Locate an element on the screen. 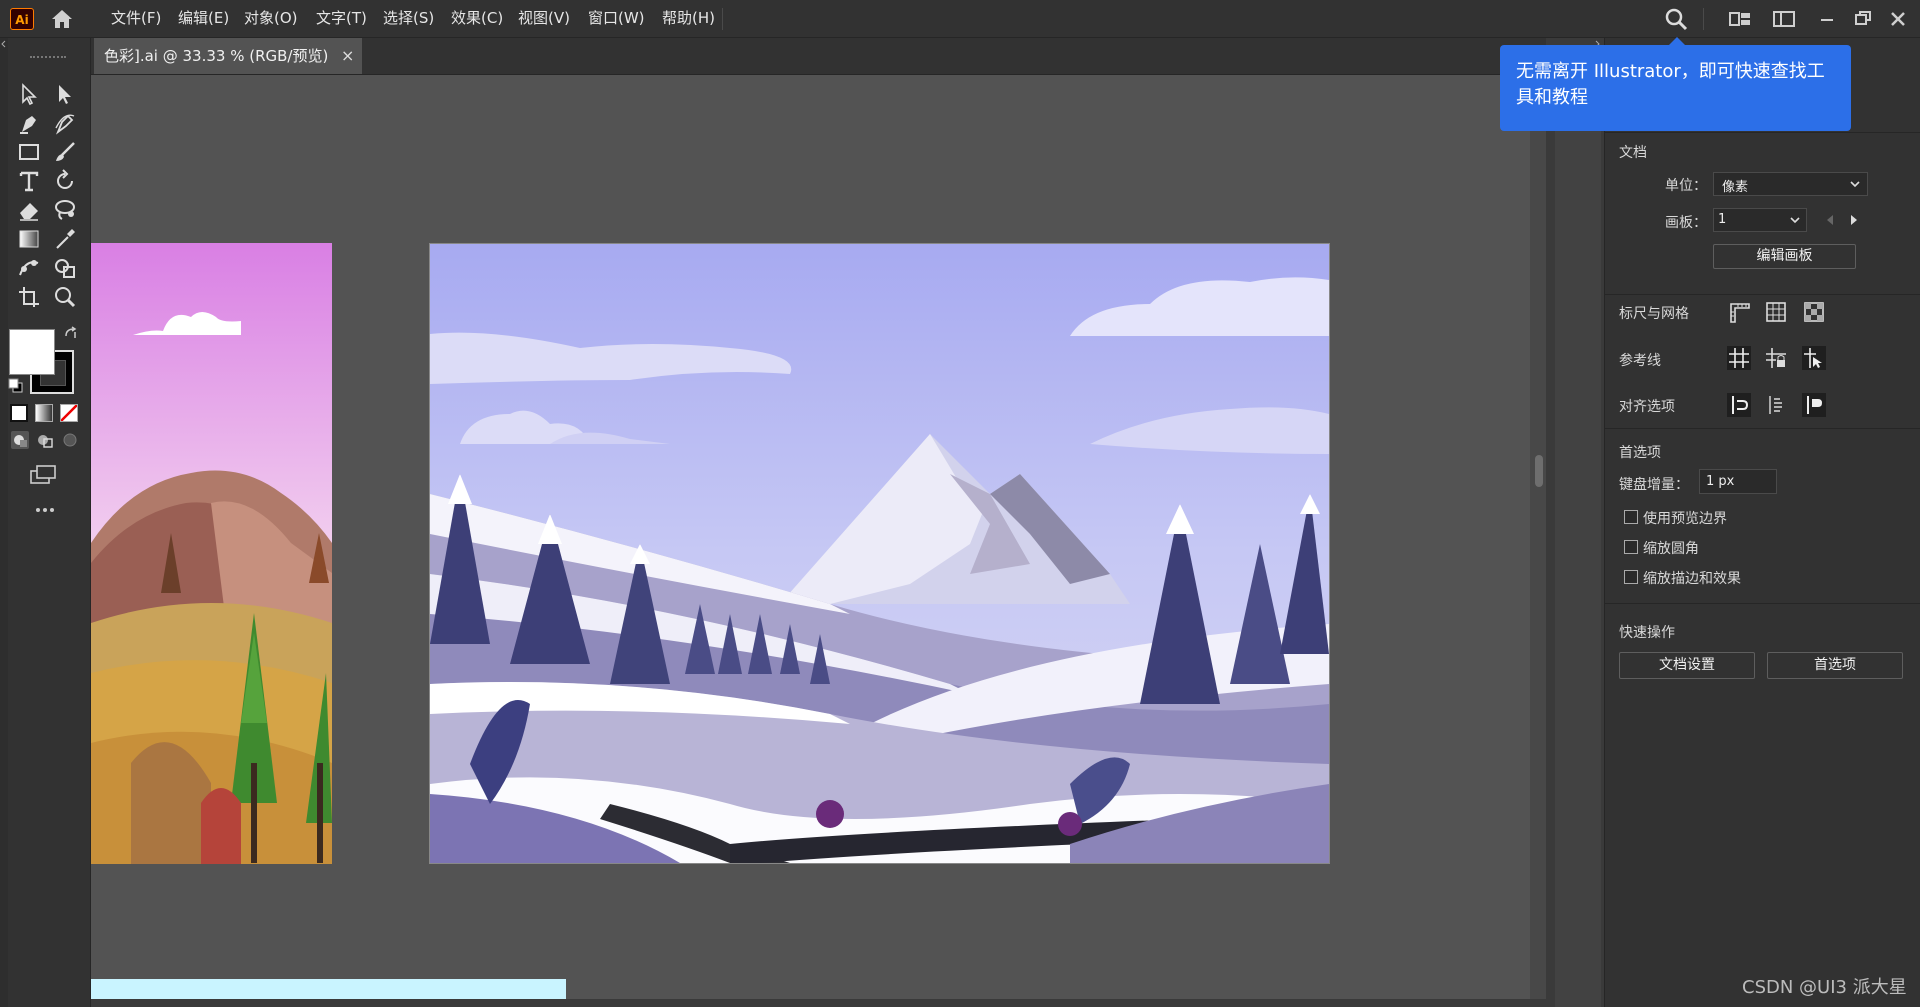  align-options-label: 对齐选项 is located at coordinates (1647, 407).